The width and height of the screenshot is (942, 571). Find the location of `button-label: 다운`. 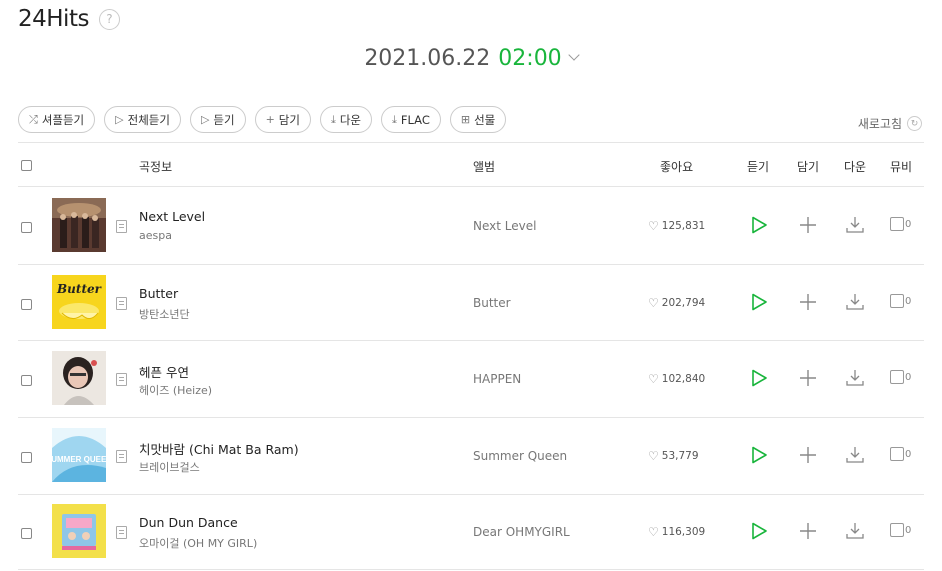

button-label: 다운 is located at coordinates (350, 119).